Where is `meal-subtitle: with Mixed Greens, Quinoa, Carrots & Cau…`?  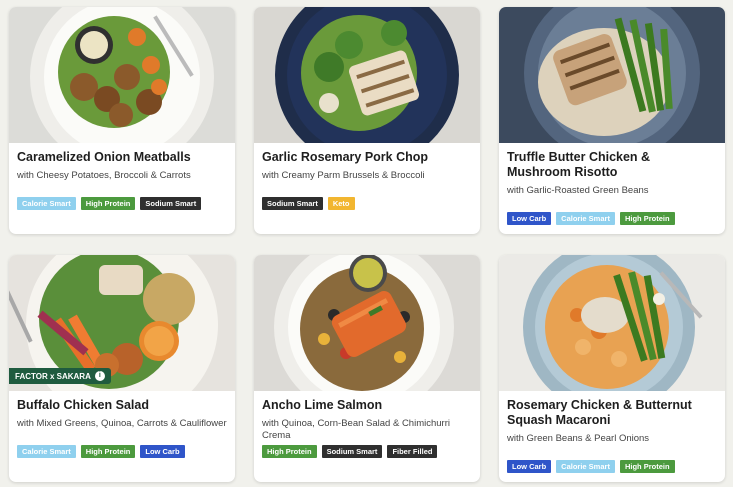 meal-subtitle: with Mixed Greens, Quinoa, Carrots & Cau… is located at coordinates (122, 423).